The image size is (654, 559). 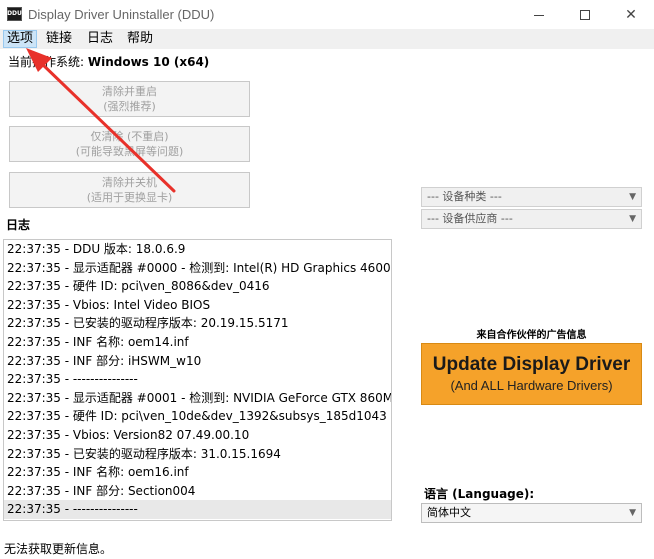 I want to click on device-type-value: --- 设备种类 ---, so click(x=464, y=196).